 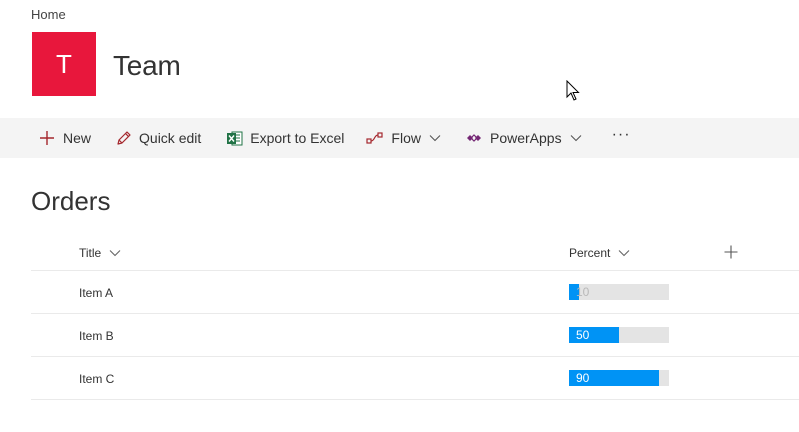 I want to click on percent-bar-value: 90, so click(x=583, y=378).